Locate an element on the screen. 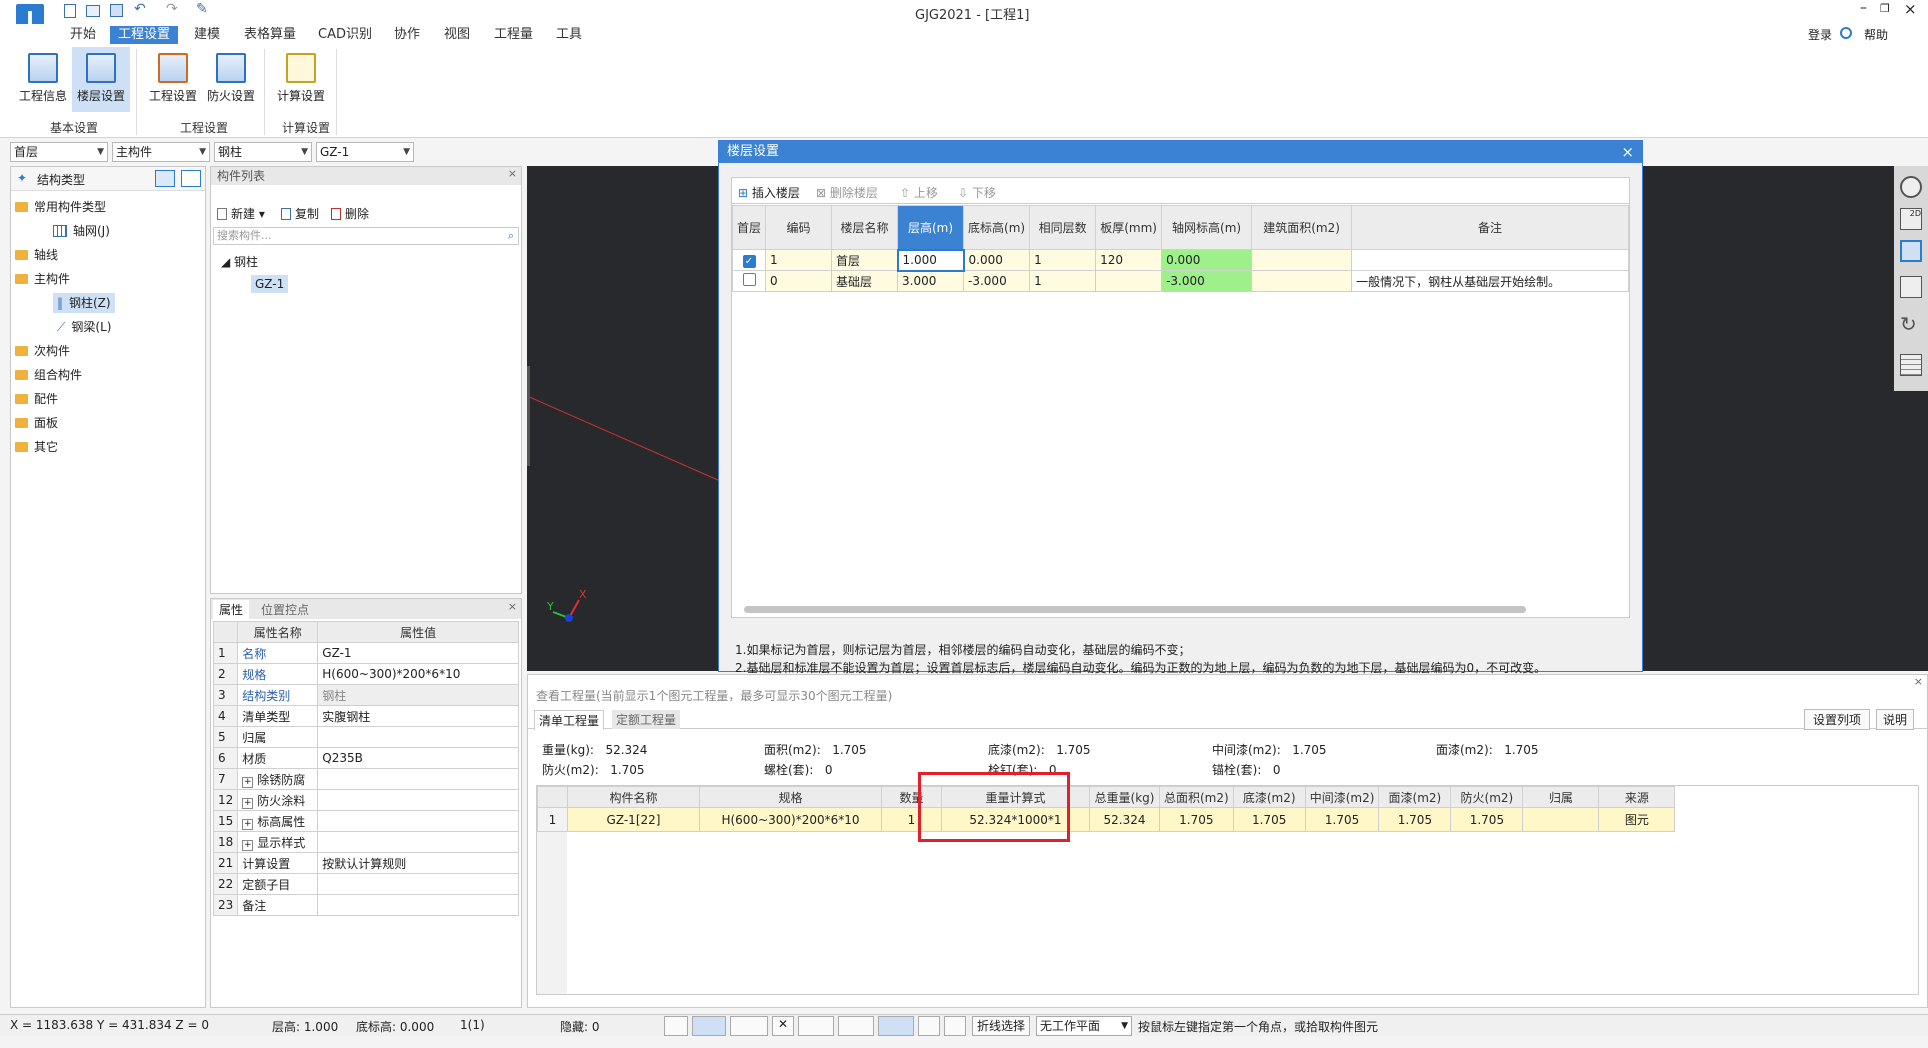  first-floor-cell is located at coordinates (749, 281).